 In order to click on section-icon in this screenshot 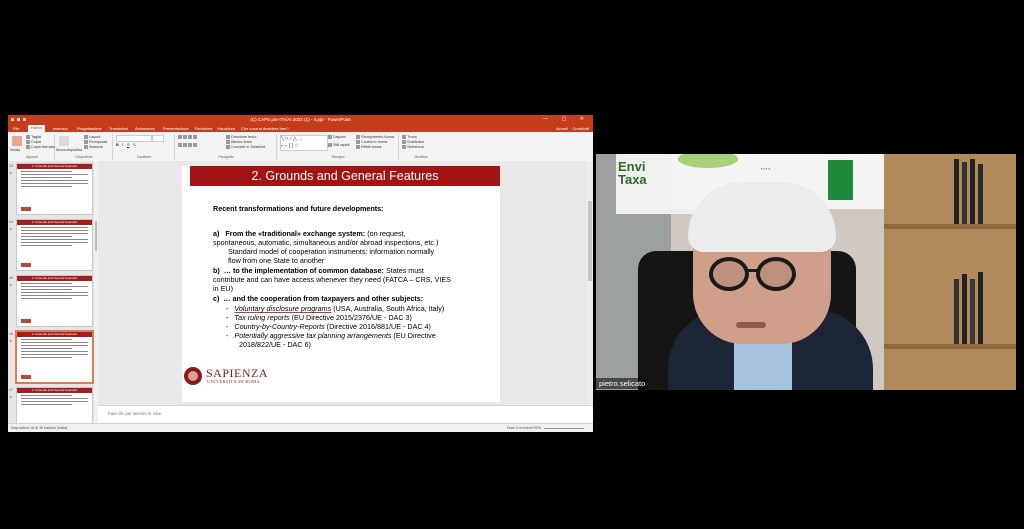, I will do `click(86, 147)`.